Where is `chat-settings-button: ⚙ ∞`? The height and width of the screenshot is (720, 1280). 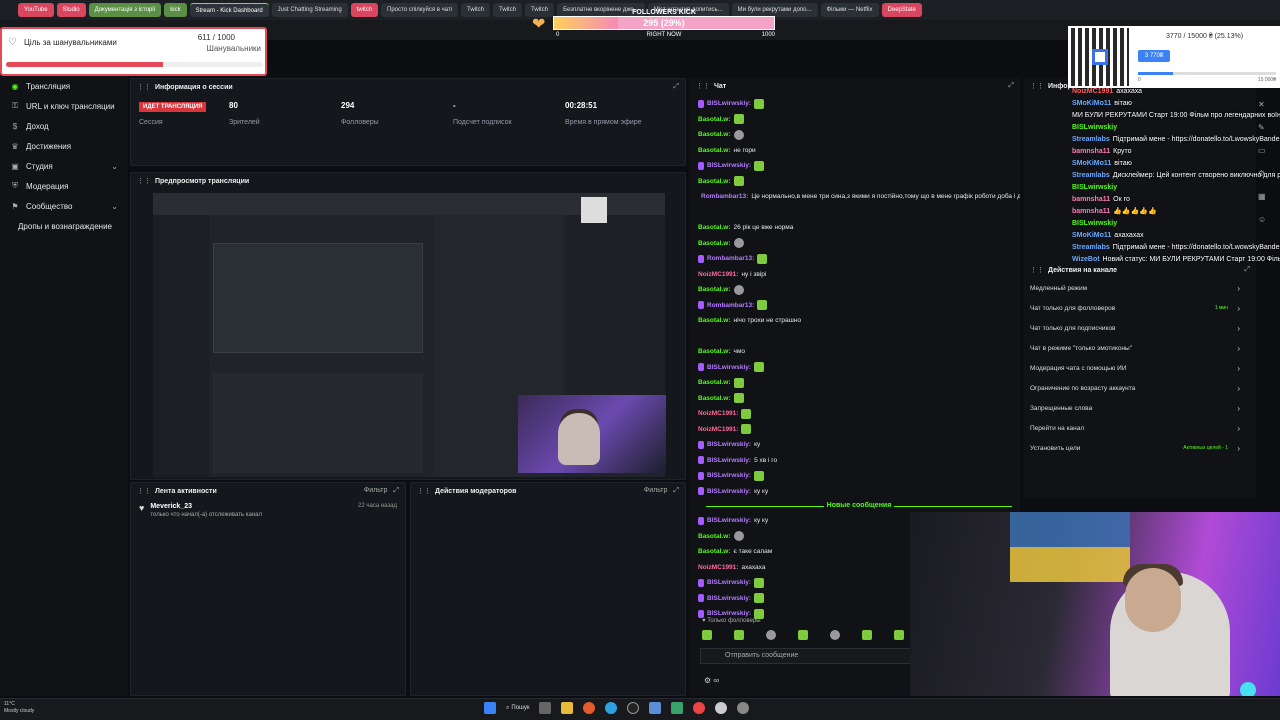
chat-settings-button: ⚙ ∞ is located at coordinates (711, 680).